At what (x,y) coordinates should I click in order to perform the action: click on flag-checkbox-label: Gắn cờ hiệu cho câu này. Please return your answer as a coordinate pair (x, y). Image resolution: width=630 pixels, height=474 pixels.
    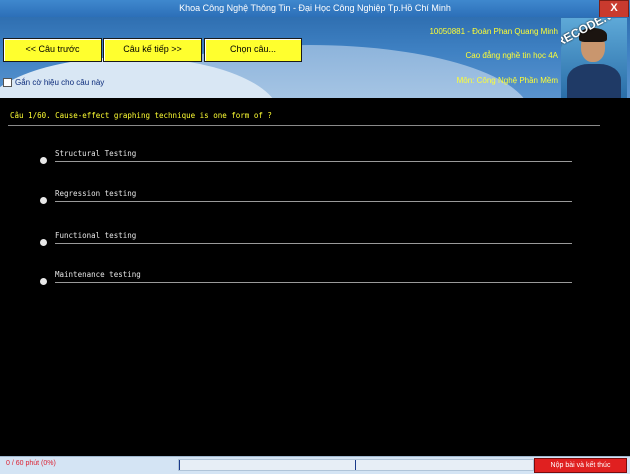
    Looking at the image, I should click on (60, 82).